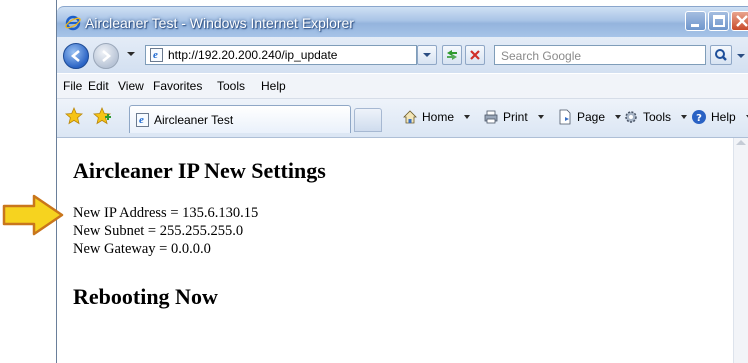 Image resolution: width=748 pixels, height=363 pixels. I want to click on help-label: Help, so click(723, 117).